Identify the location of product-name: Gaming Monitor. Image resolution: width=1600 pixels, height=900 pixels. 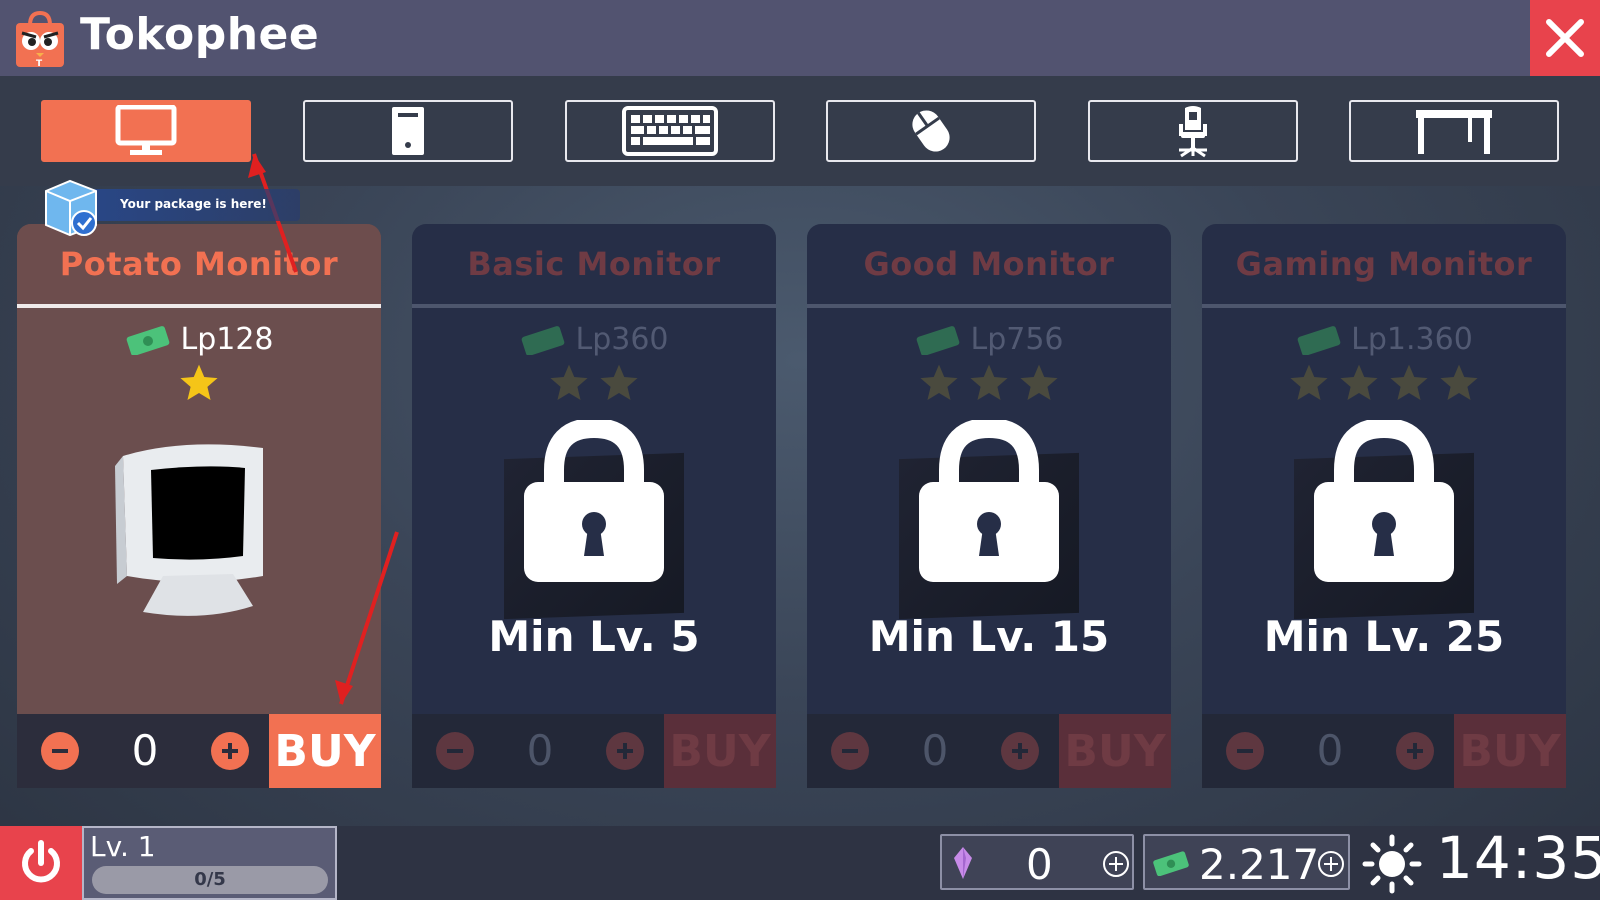
(1384, 264).